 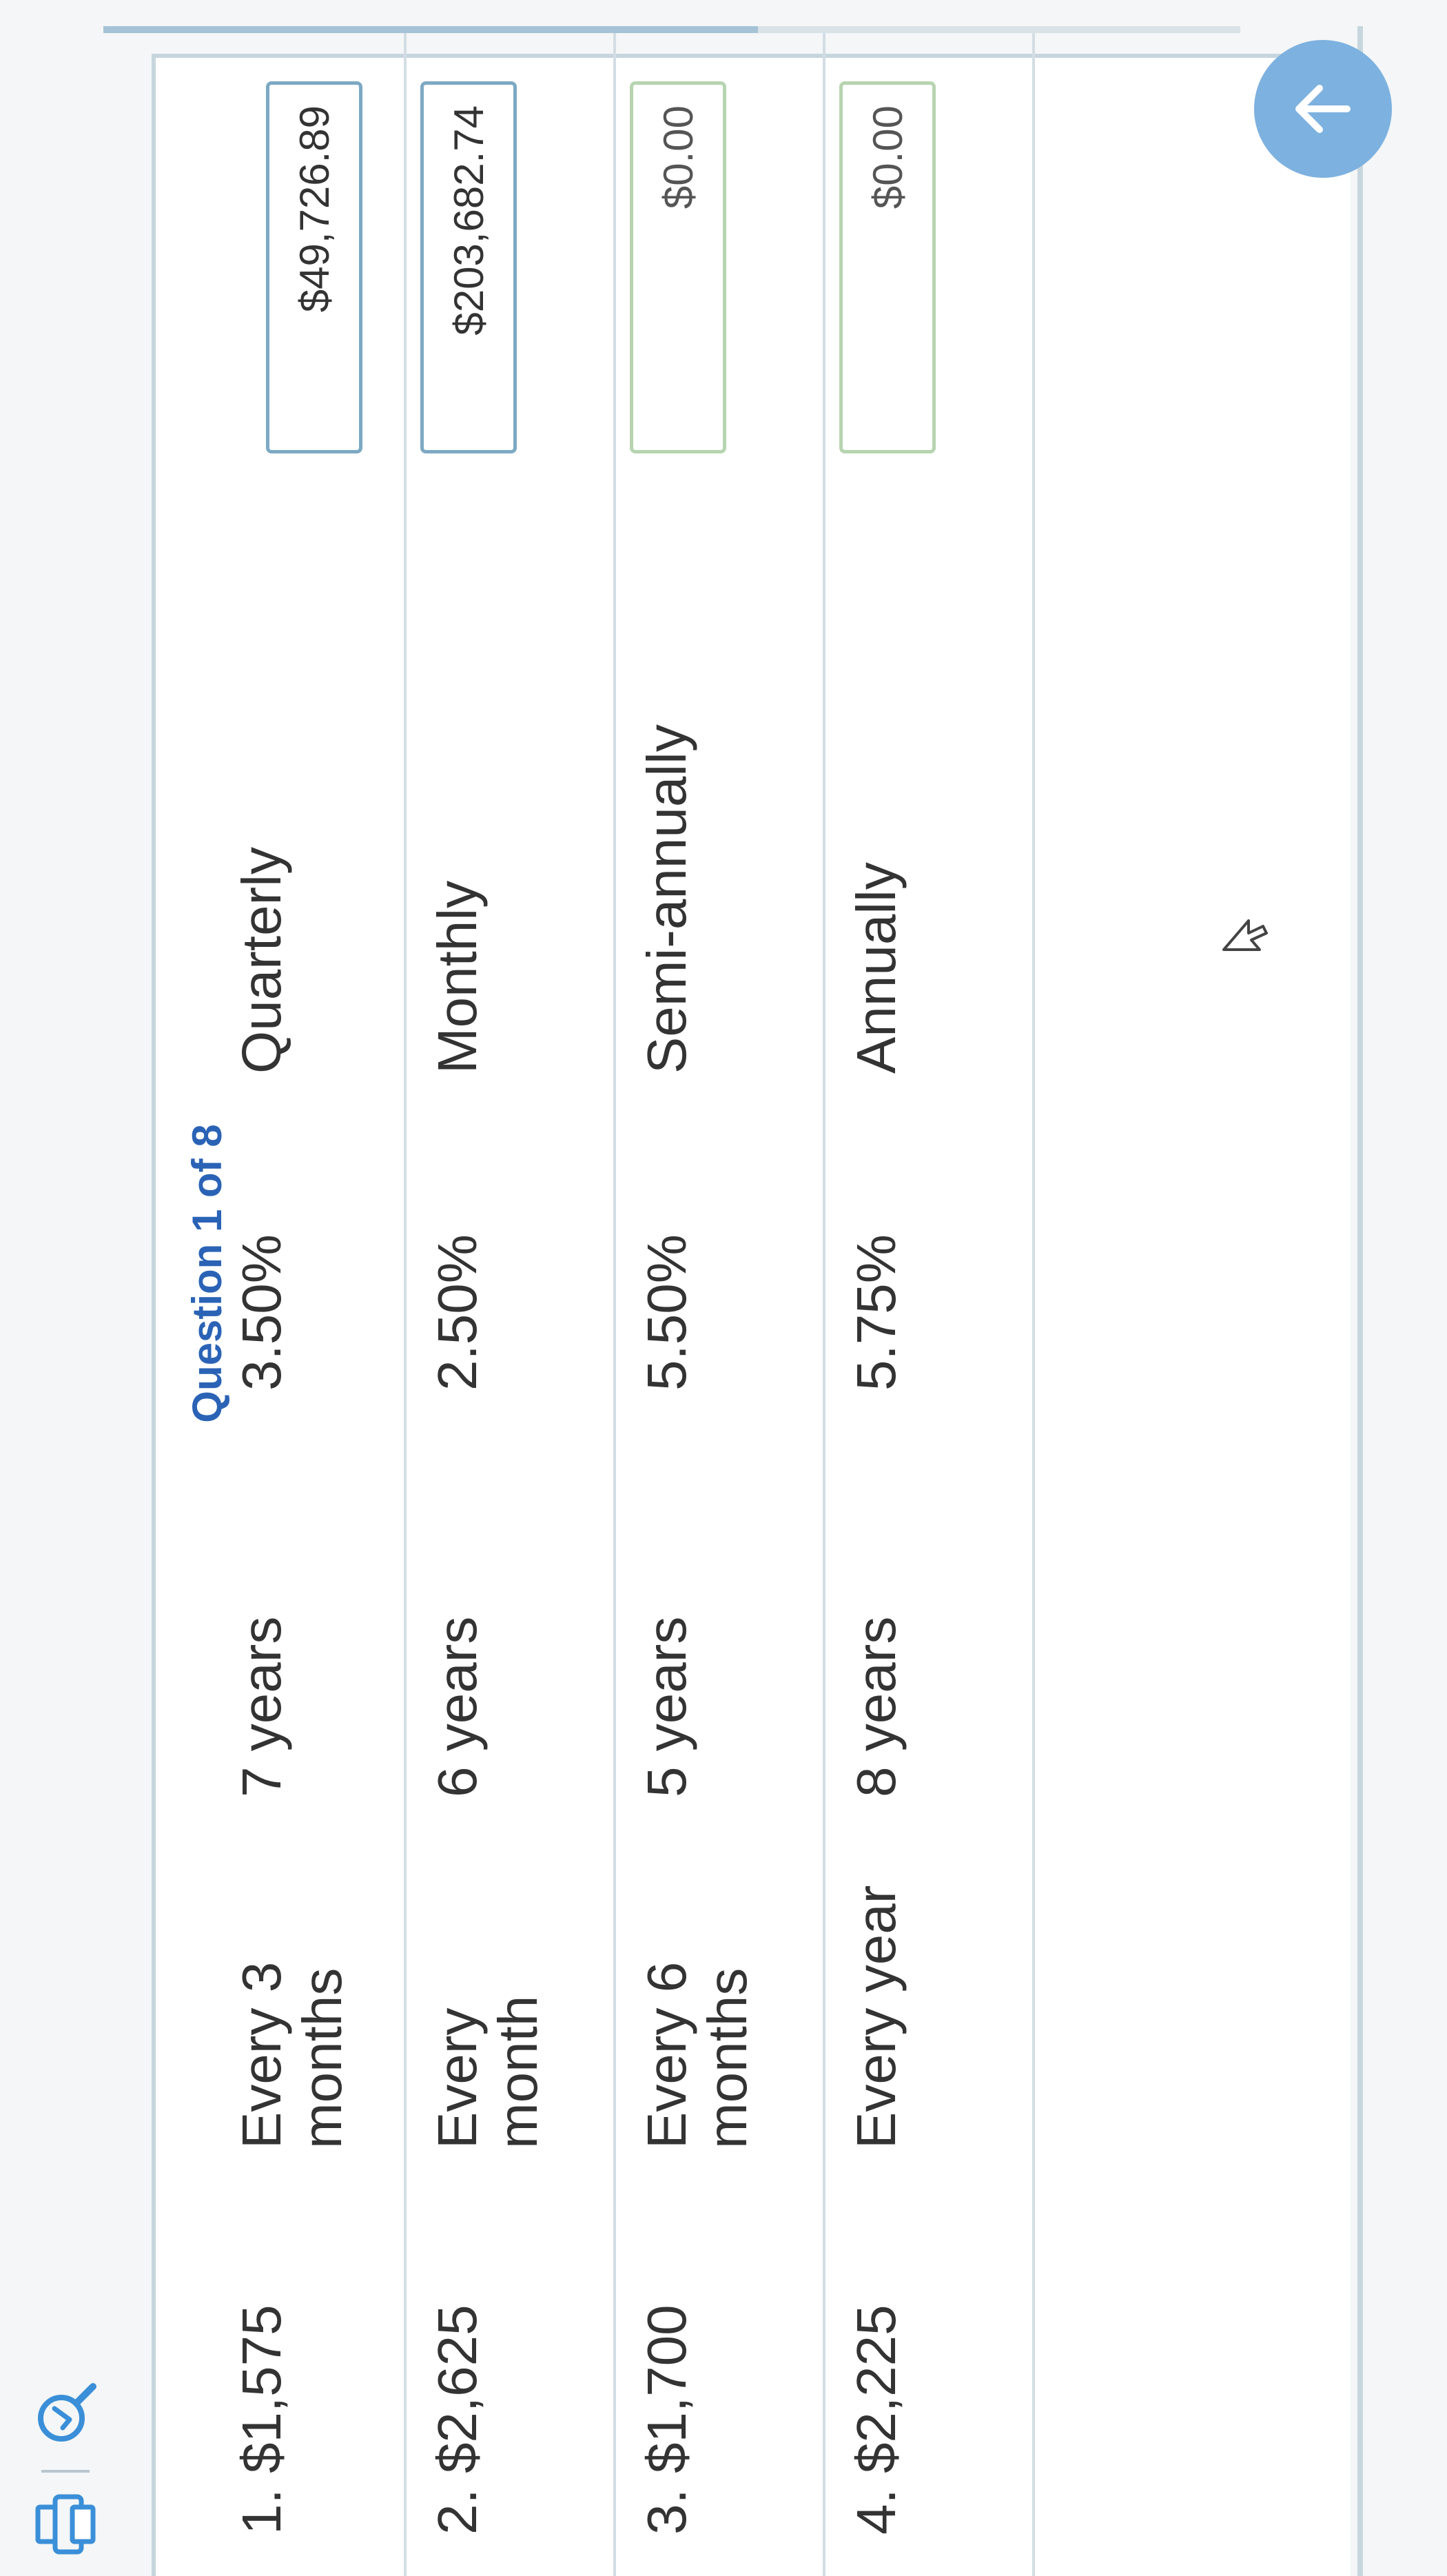 What do you see at coordinates (487, 2072) in the screenshot?
I see `frequency-cell: Every month` at bounding box center [487, 2072].